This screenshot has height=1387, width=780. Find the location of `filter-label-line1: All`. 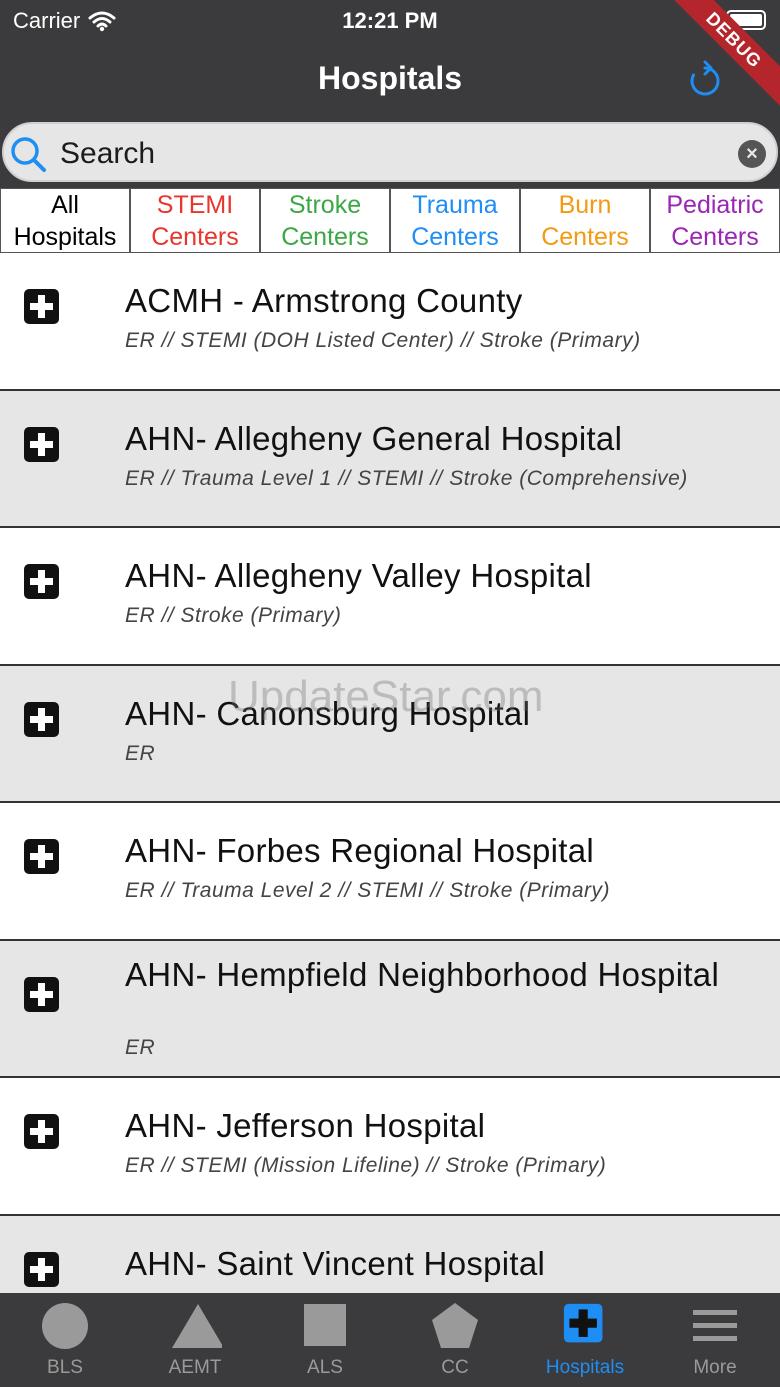

filter-label-line1: All is located at coordinates (65, 204).